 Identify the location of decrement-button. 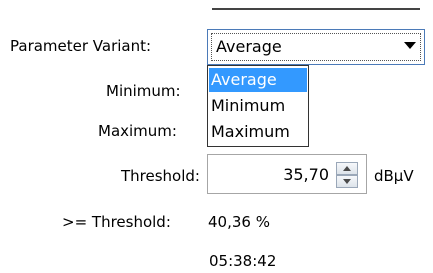
(347, 181).